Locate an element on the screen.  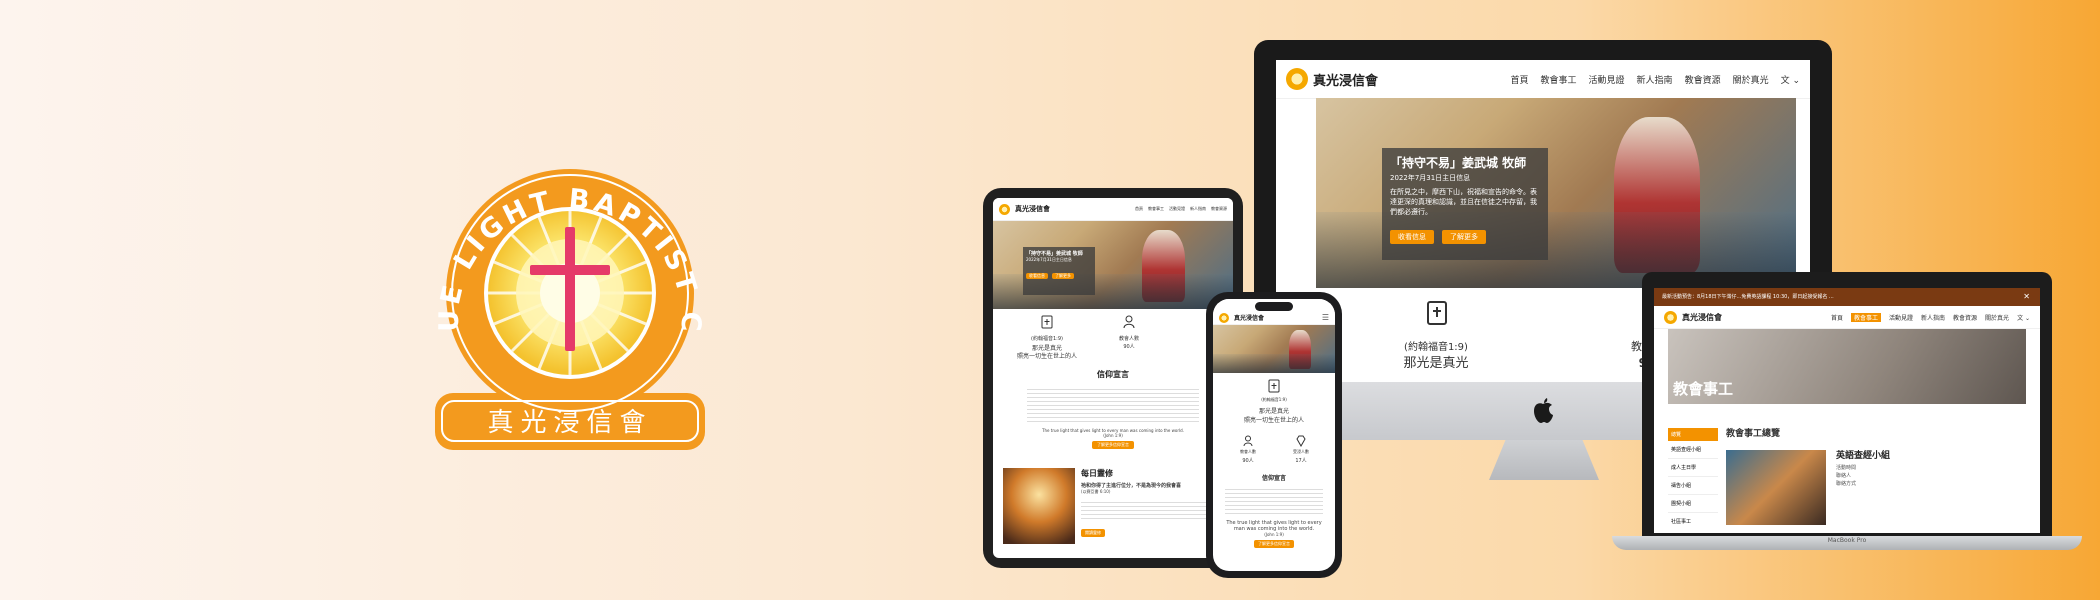
phone-info-verse: (約翰福音1:9) 那光是真光 照亮一切生在世上的人 is located at coordinates (1274, 404).